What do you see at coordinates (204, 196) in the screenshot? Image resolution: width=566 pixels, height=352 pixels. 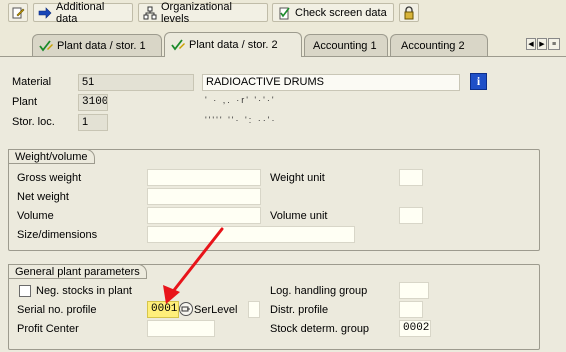 I see `net-weight-field` at bounding box center [204, 196].